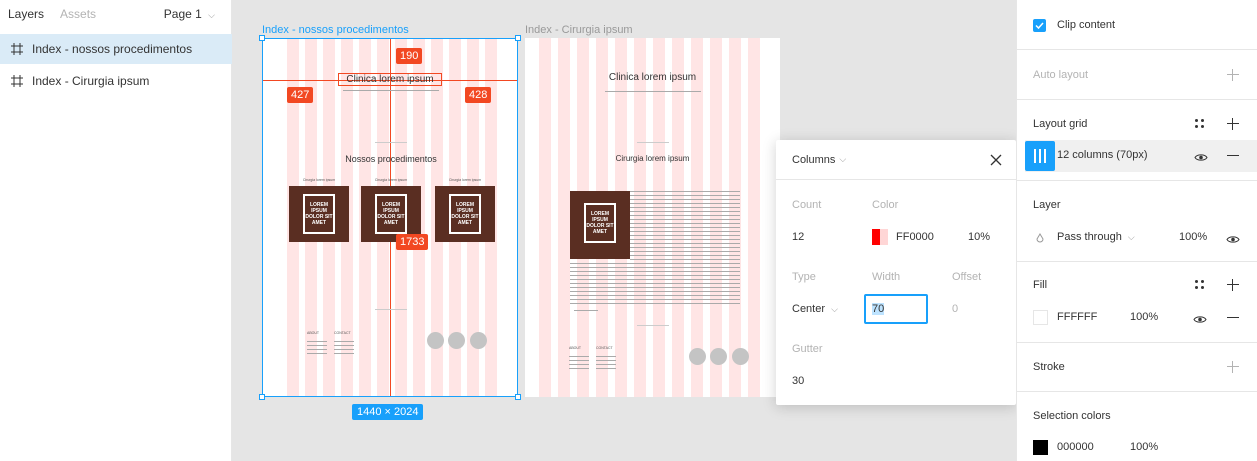  Describe the element at coordinates (798, 381) in the screenshot. I see `gutter-input: 30` at that location.